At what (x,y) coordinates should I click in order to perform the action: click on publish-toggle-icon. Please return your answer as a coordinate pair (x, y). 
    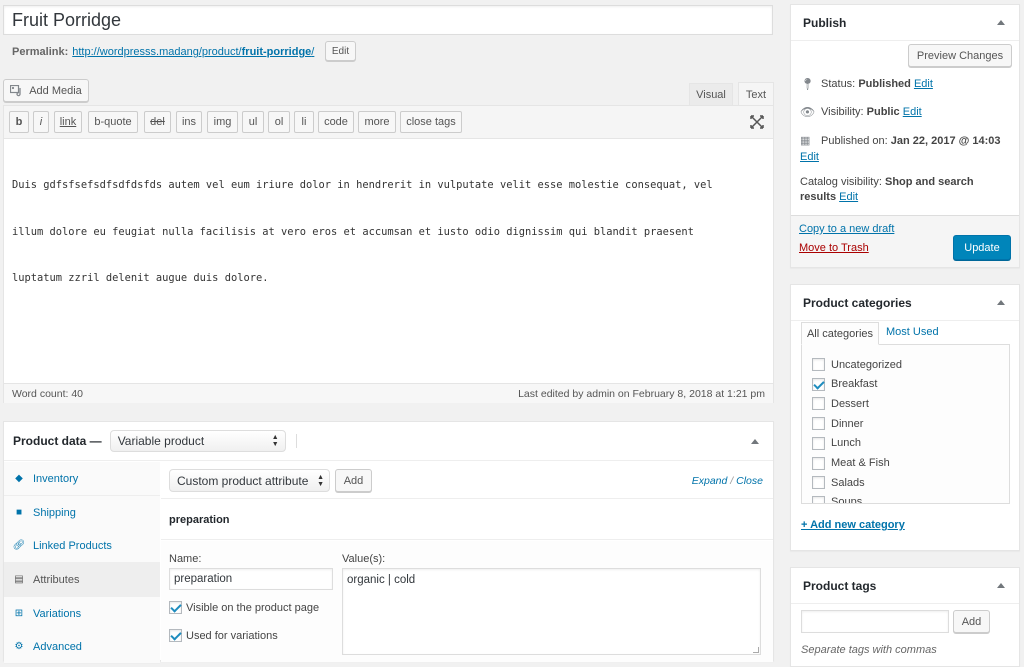
    Looking at the image, I should click on (1001, 22).